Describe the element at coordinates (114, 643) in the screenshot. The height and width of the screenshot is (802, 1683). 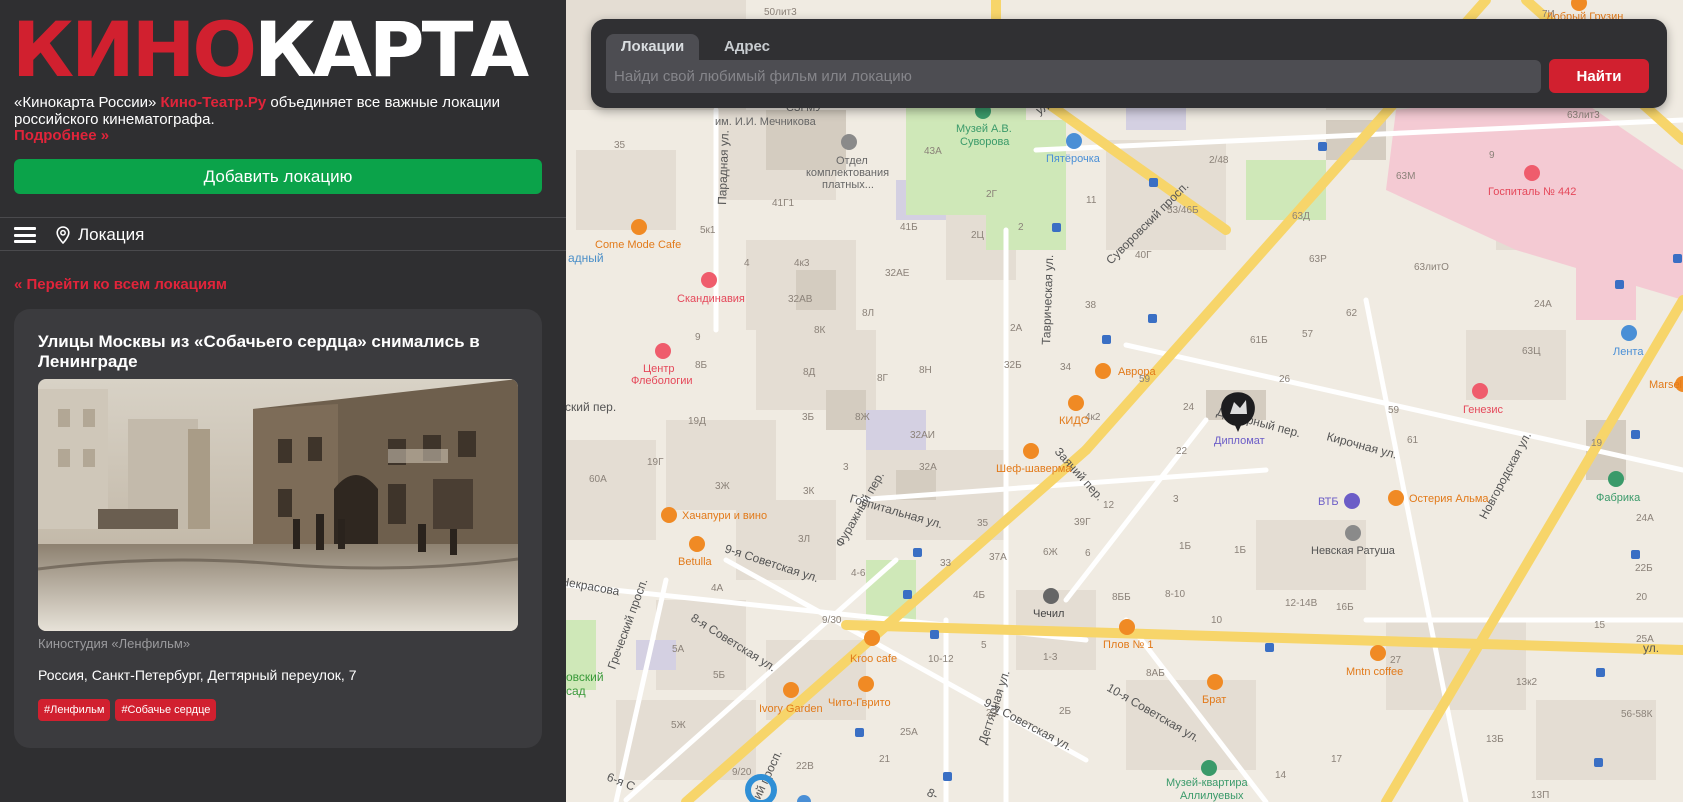
I see `studio-name: Киностудия «Ленфильм»` at that location.